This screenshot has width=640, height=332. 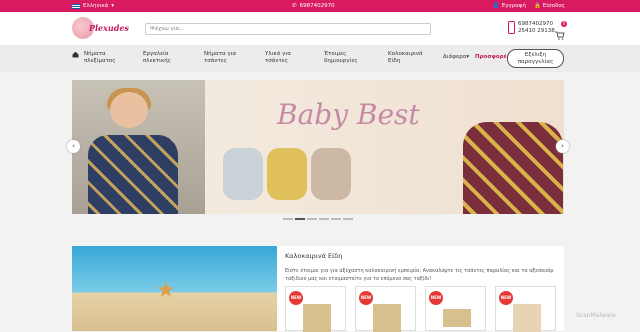 I want to click on beach-image: ★, so click(x=174, y=288).